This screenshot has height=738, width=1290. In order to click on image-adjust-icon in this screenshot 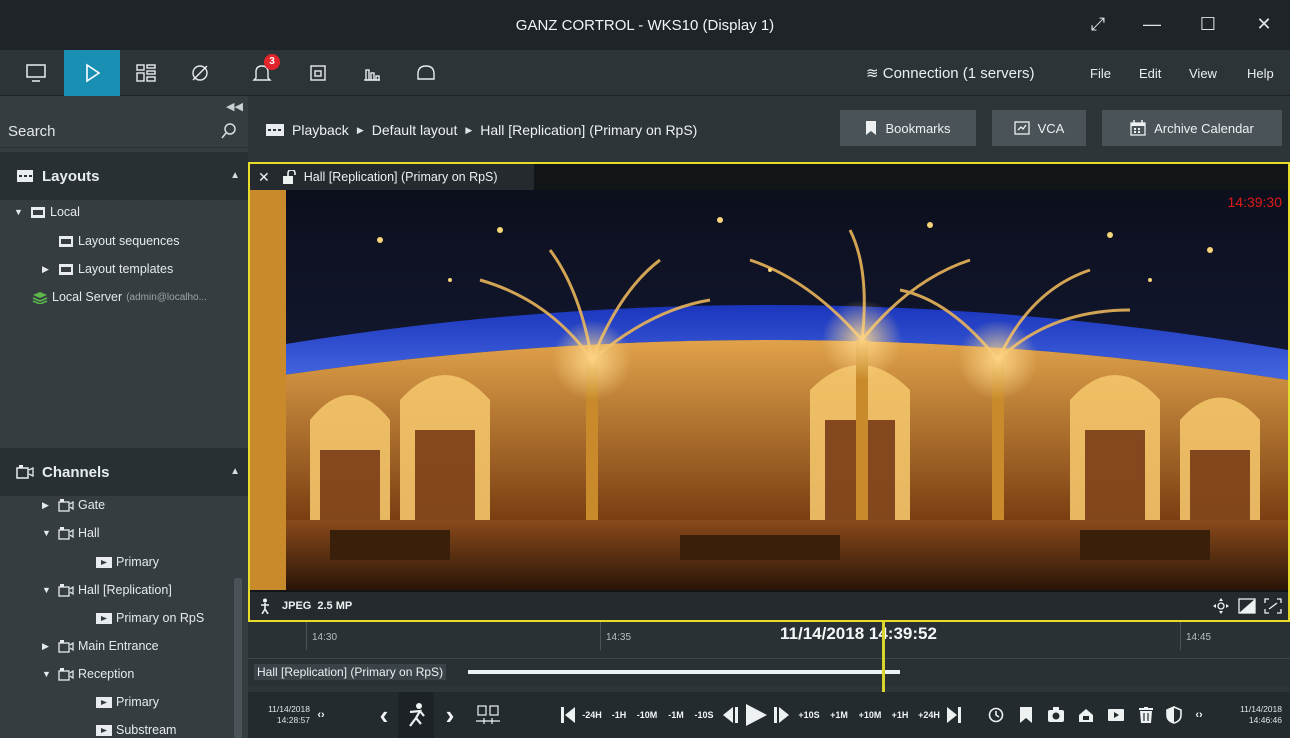, I will do `click(1247, 606)`.